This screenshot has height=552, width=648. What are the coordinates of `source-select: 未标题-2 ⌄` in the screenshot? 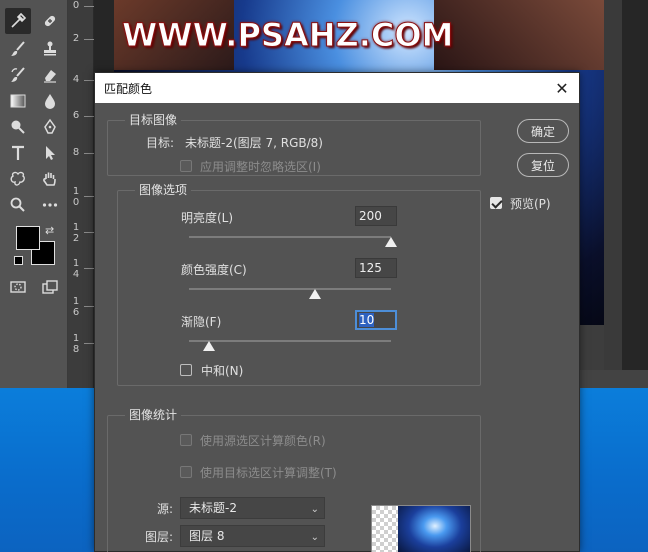 It's located at (252, 508).